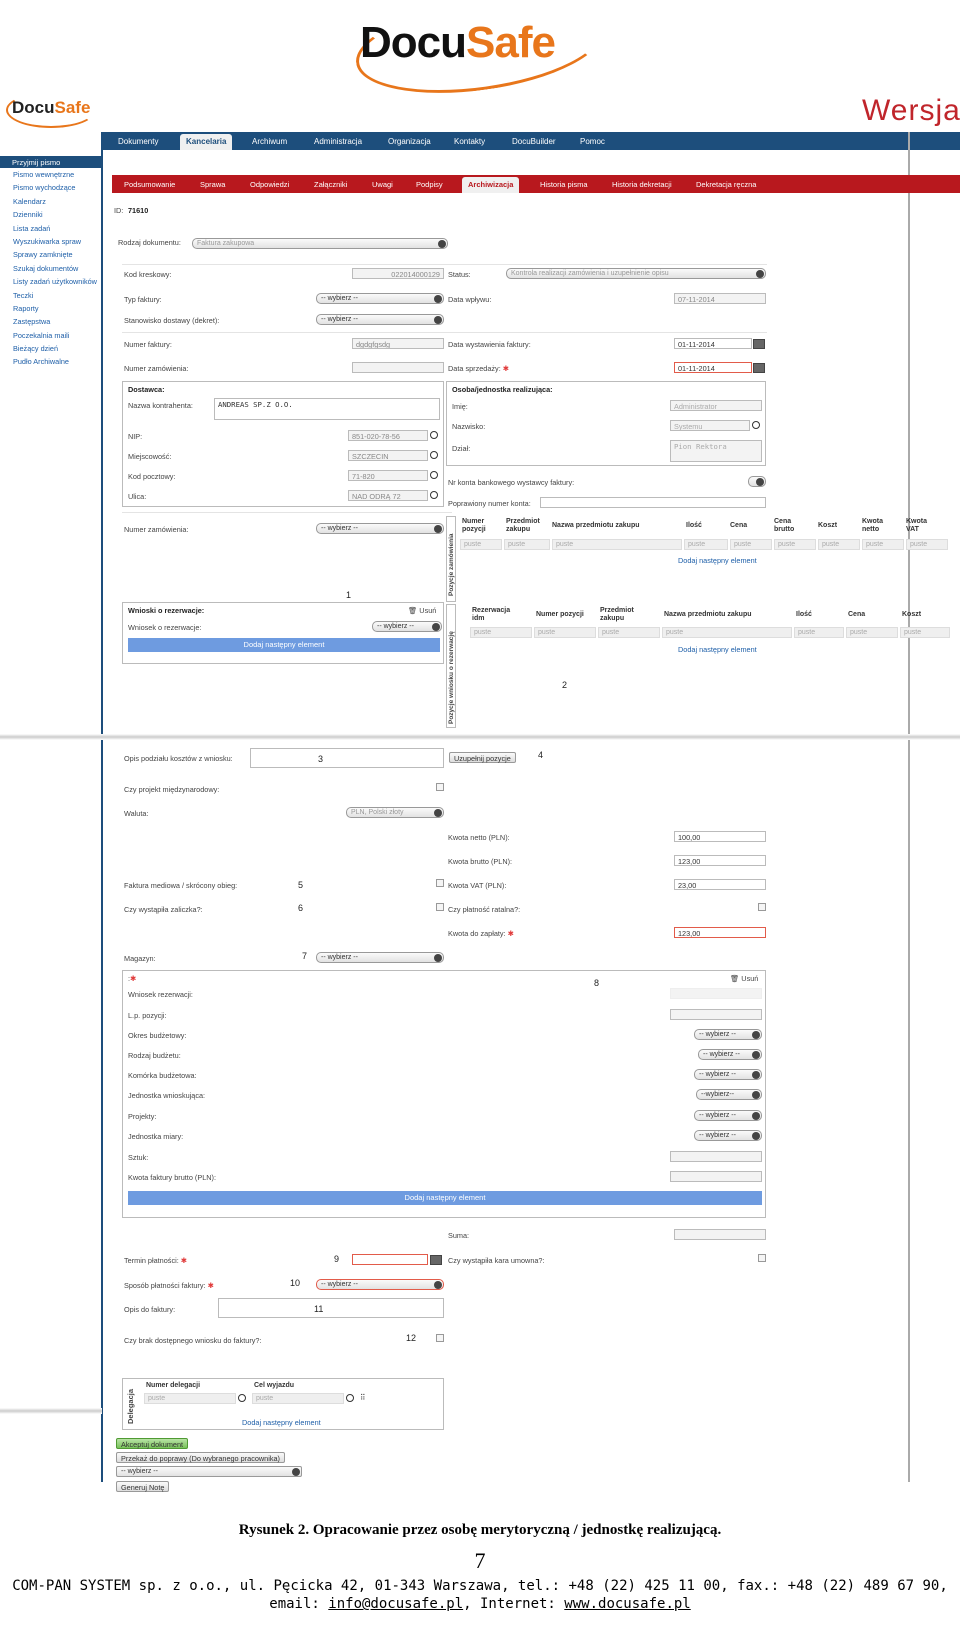  What do you see at coordinates (440, 907) in the screenshot?
I see `zaliczka-checkbox` at bounding box center [440, 907].